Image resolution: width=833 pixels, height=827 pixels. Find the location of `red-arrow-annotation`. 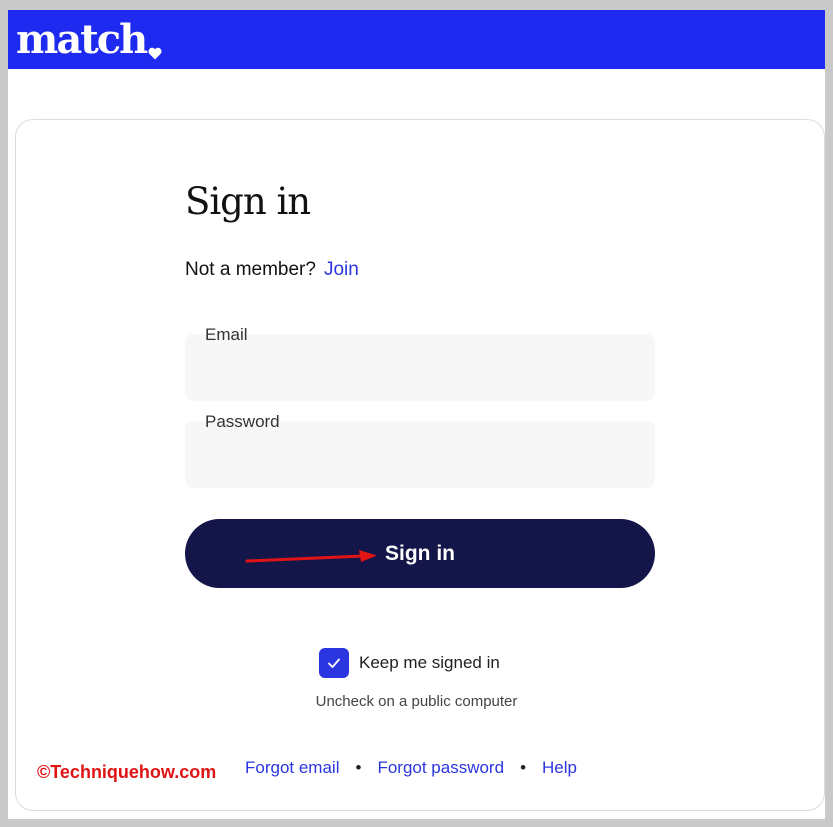

red-arrow-annotation is located at coordinates (311, 556).